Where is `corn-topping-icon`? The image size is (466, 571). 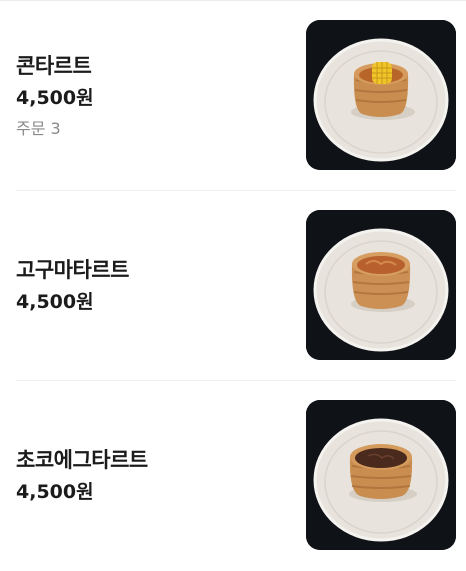 corn-topping-icon is located at coordinates (382, 73).